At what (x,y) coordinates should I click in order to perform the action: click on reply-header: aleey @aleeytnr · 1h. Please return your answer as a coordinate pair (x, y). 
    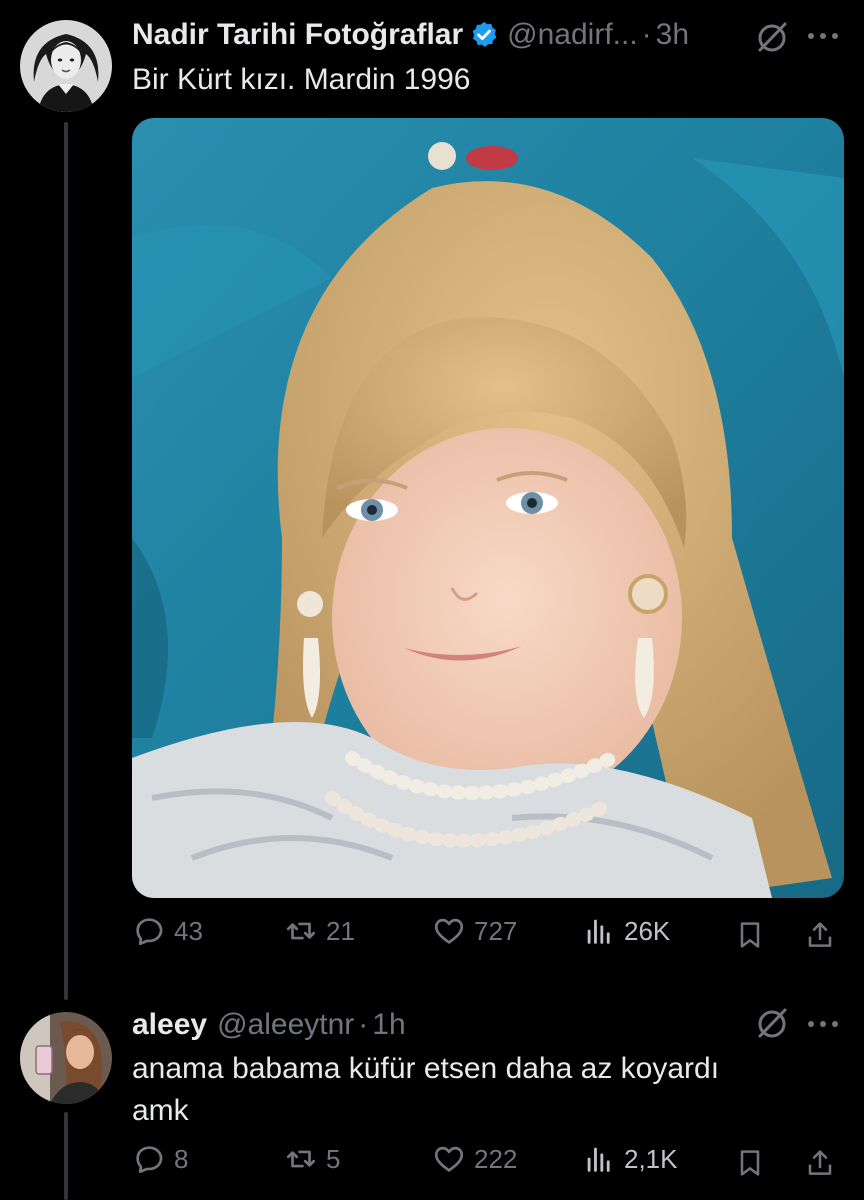
    Looking at the image, I should click on (269, 1025).